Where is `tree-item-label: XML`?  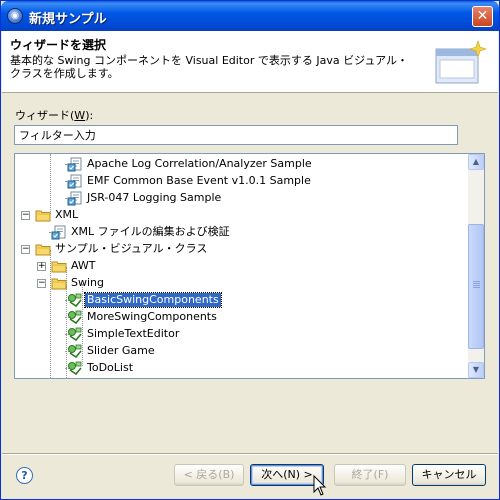 tree-item-label: XML is located at coordinates (67, 214).